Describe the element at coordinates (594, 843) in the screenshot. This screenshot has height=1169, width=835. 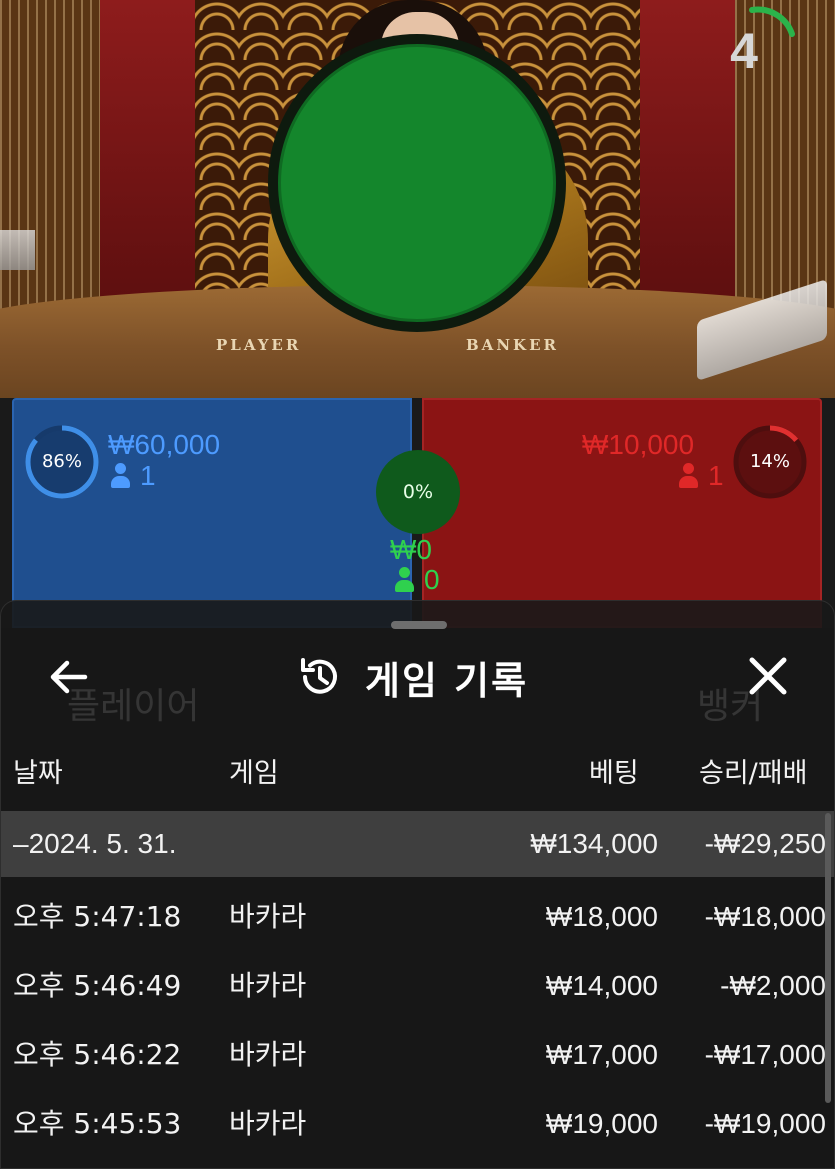
I see `date-group-bet: ₩134,000` at that location.